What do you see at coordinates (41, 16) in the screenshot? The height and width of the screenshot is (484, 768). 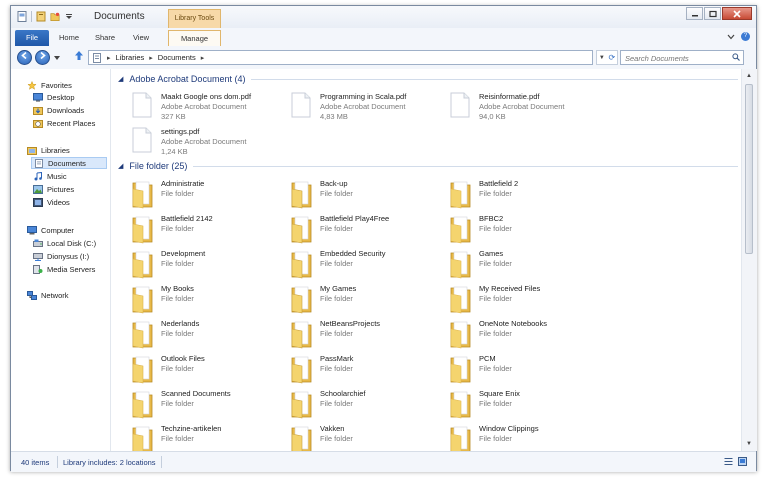 I see `properties-icon` at bounding box center [41, 16].